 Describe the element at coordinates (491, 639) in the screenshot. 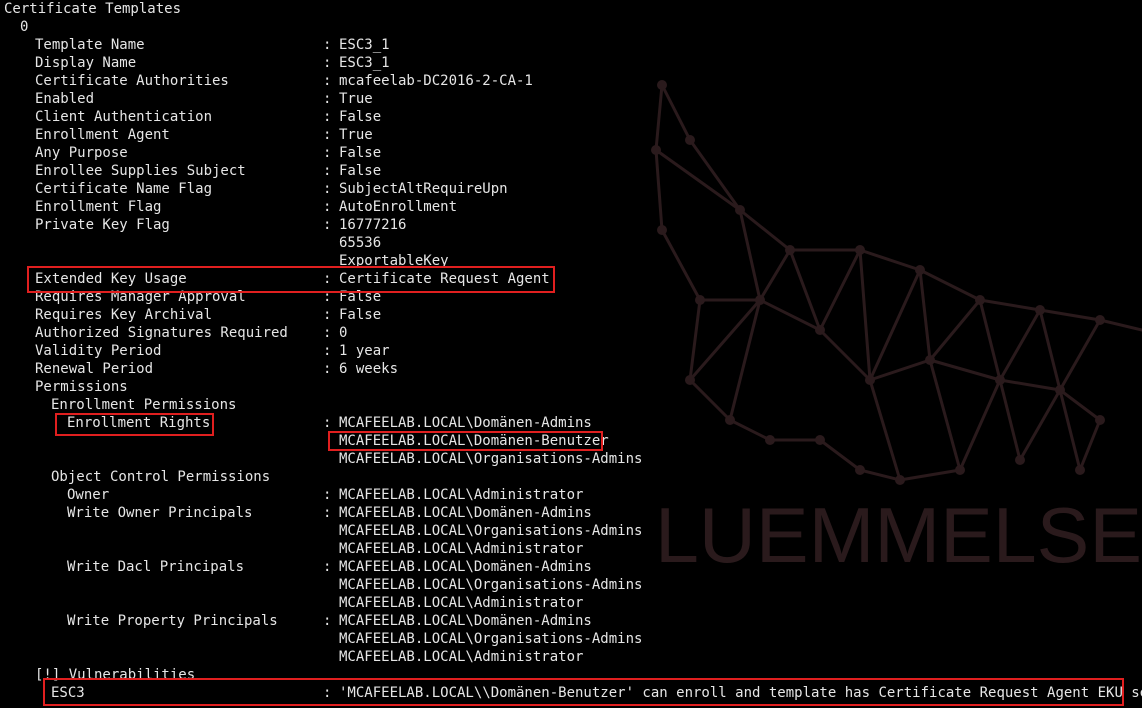

I see `write-property-value: MCAFEELAB.LOCAL\Organisations-Admins` at that location.